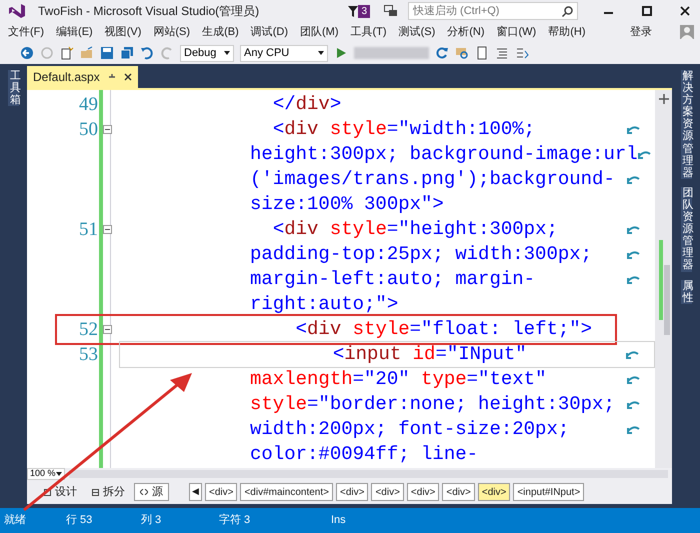  Describe the element at coordinates (686, 292) in the screenshot. I see `dock-tab: 属性` at that location.